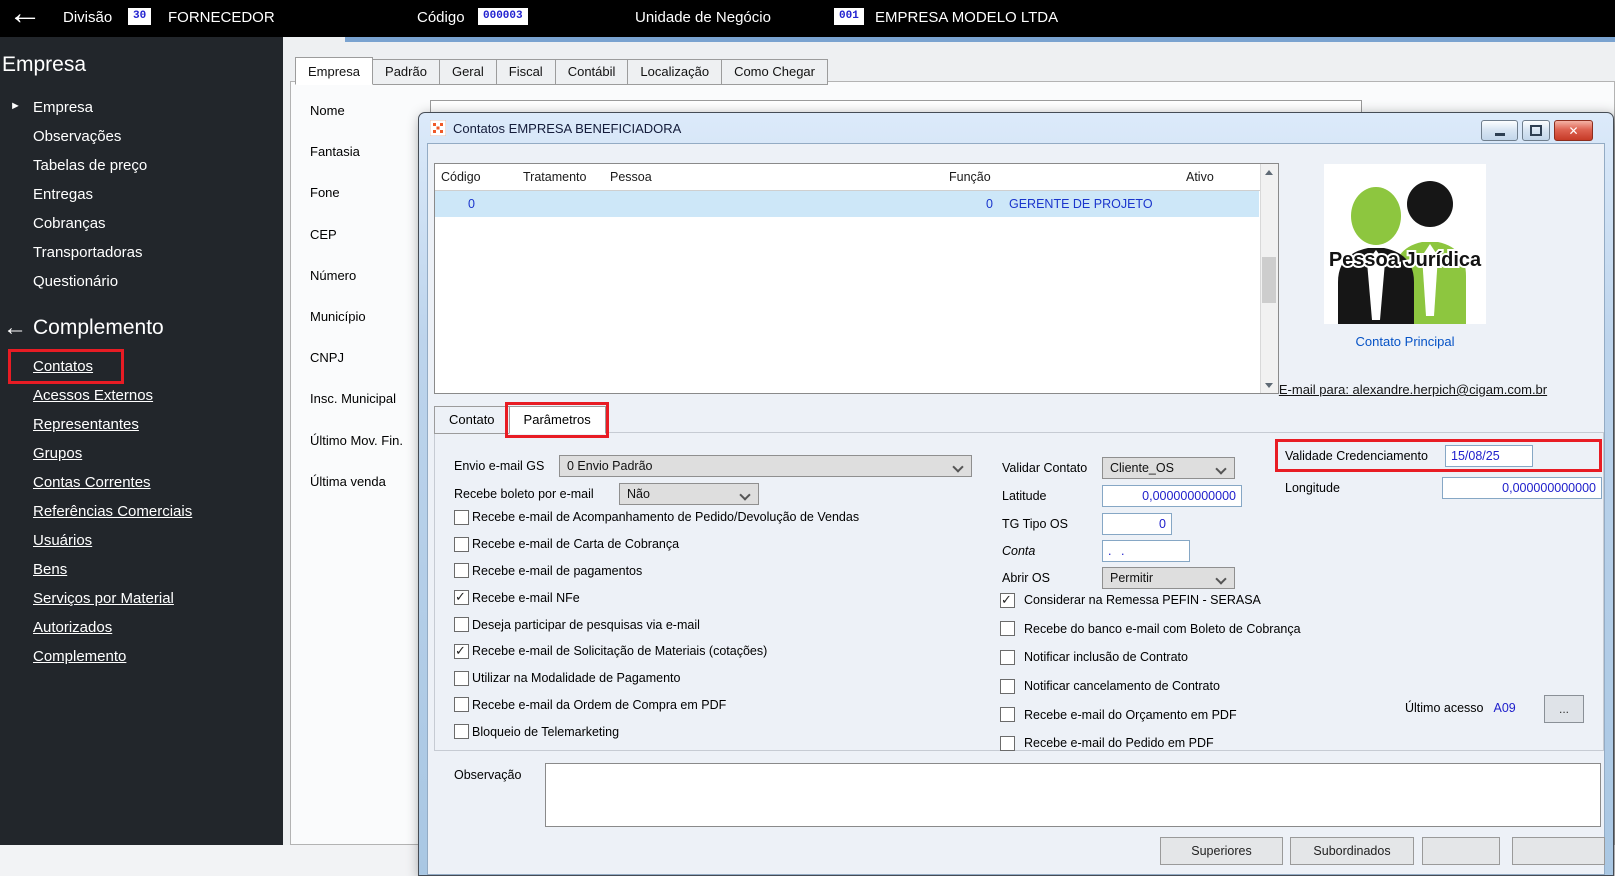 This screenshot has height=876, width=1615. I want to click on sidebar-item: Empresa, so click(141, 107).